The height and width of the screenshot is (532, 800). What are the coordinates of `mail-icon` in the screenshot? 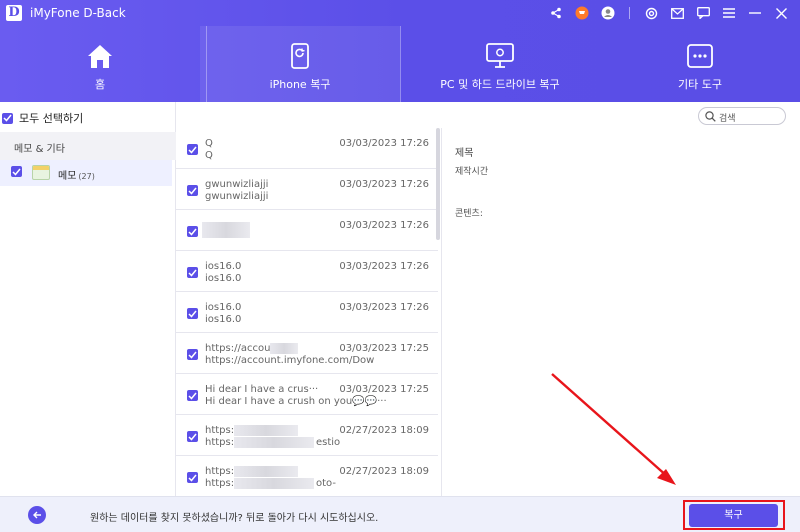 It's located at (677, 13).